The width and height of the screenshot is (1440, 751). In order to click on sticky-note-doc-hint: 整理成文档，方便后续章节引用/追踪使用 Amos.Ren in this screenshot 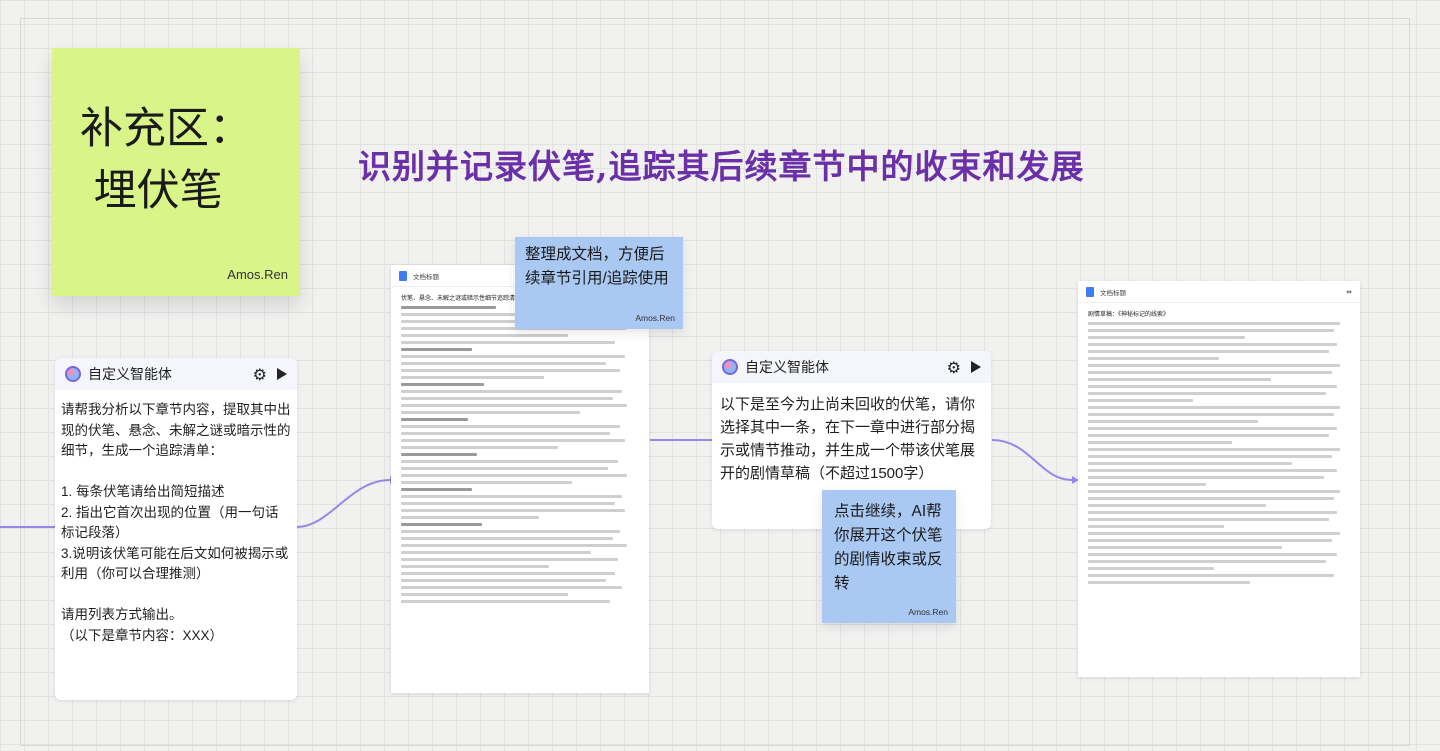, I will do `click(599, 283)`.